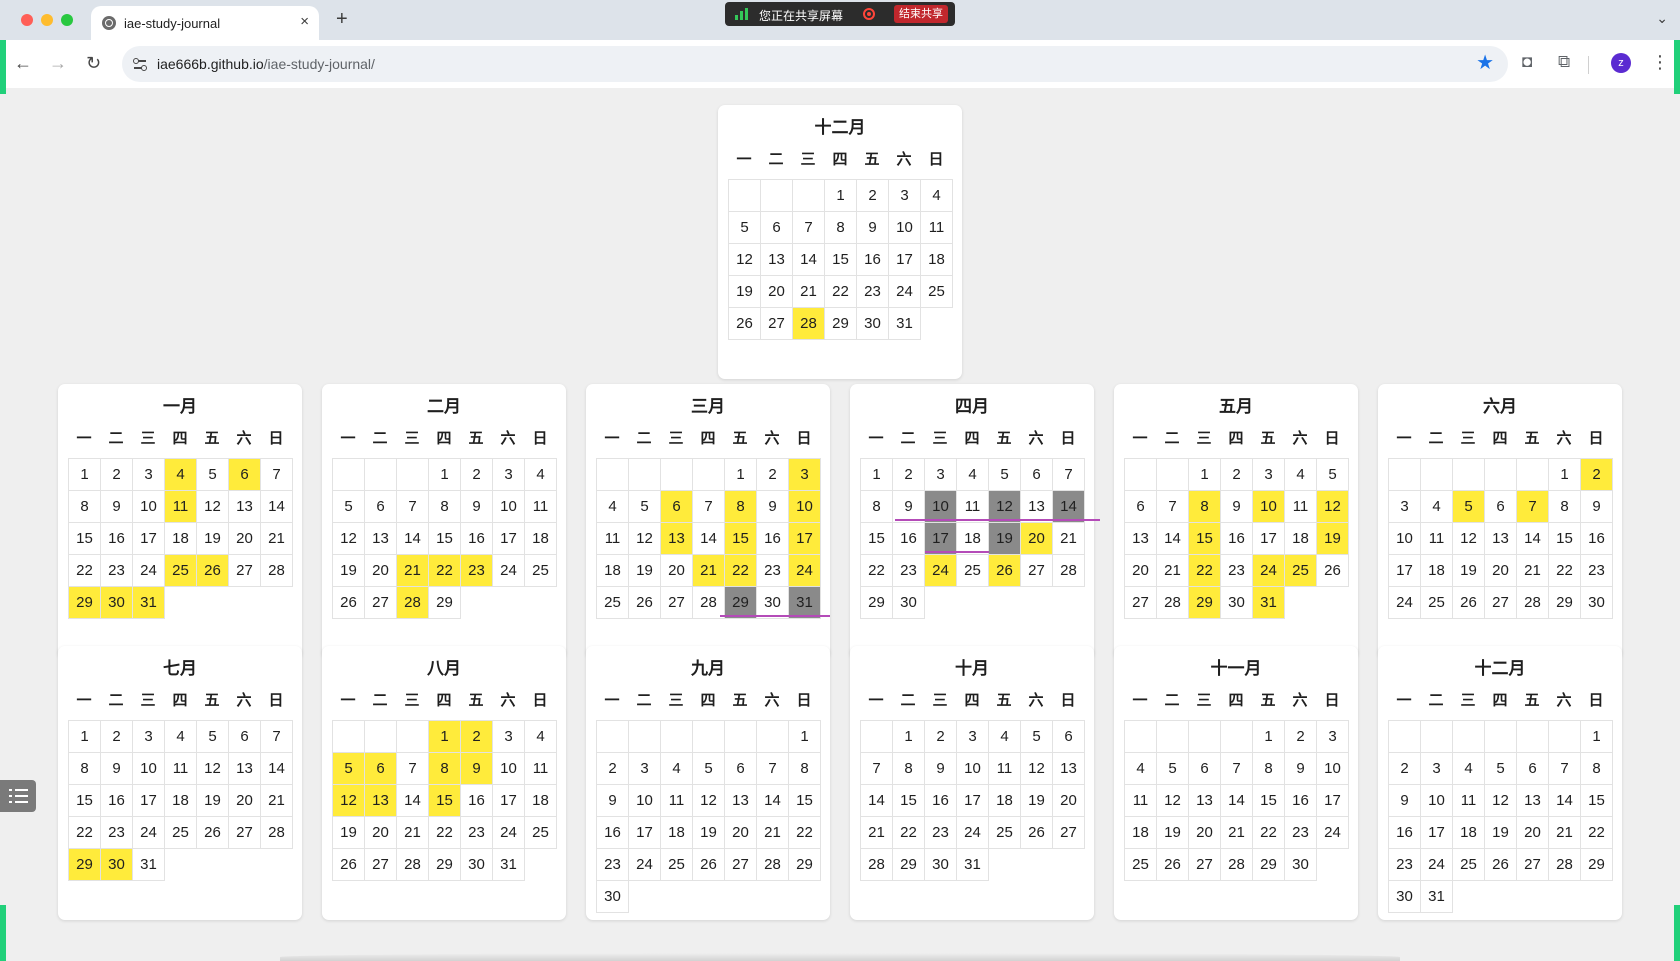  I want to click on day-cell: 31, so click(148, 864).